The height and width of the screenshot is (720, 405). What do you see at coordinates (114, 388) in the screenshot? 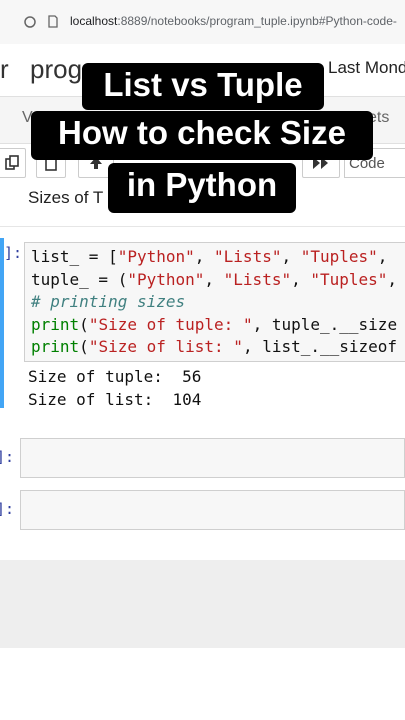
I see `cell-output: Size of tuple: 56 Size of list: 104` at bounding box center [114, 388].